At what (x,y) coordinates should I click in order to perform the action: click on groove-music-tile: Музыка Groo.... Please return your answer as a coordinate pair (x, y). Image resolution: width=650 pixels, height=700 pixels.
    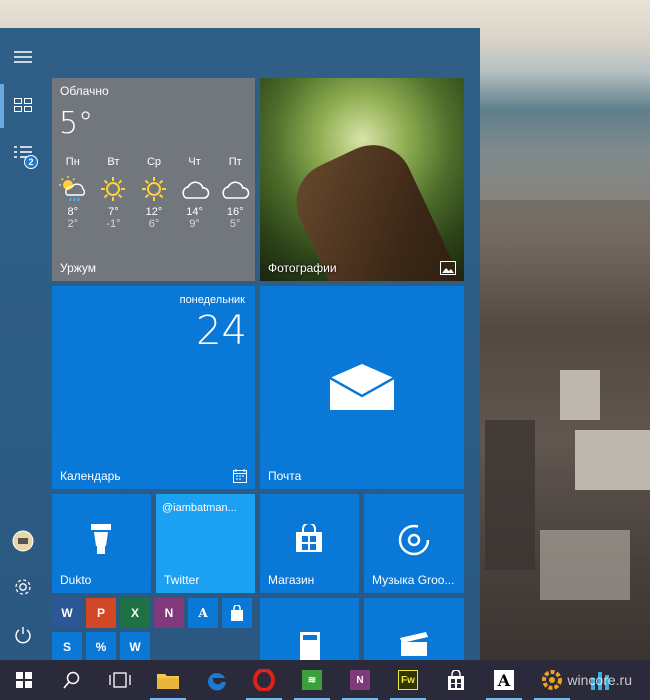
    Looking at the image, I should click on (414, 543).